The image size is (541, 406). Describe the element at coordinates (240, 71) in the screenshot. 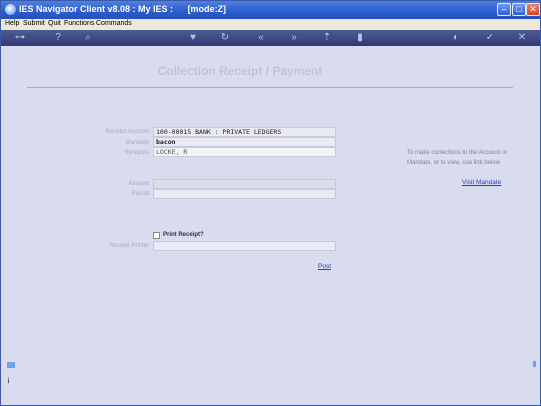

I see `page-title: Collection Receipt / Payment` at that location.